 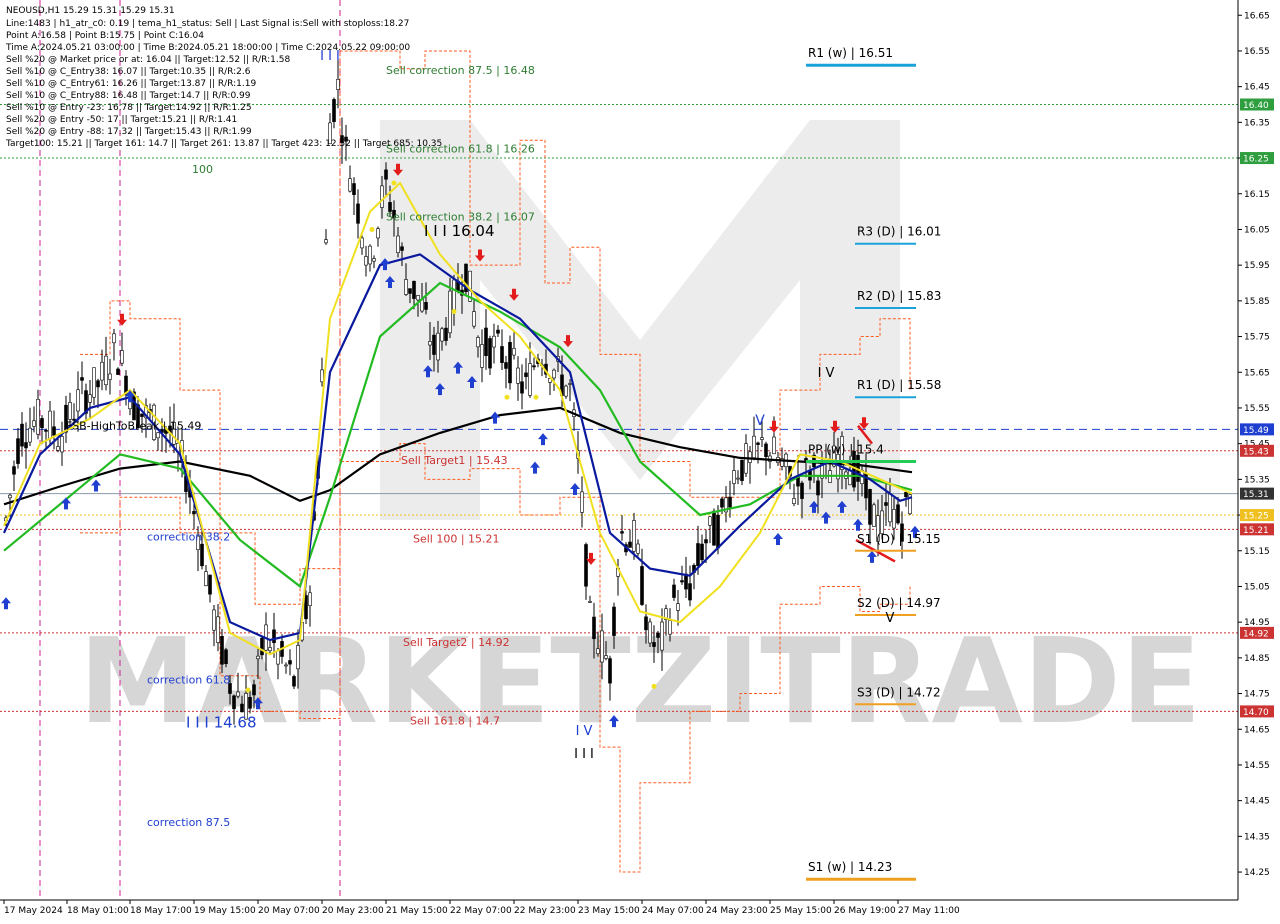 What do you see at coordinates (1257, 88) in the screenshot?
I see `price-tick-label: 16.45` at bounding box center [1257, 88].